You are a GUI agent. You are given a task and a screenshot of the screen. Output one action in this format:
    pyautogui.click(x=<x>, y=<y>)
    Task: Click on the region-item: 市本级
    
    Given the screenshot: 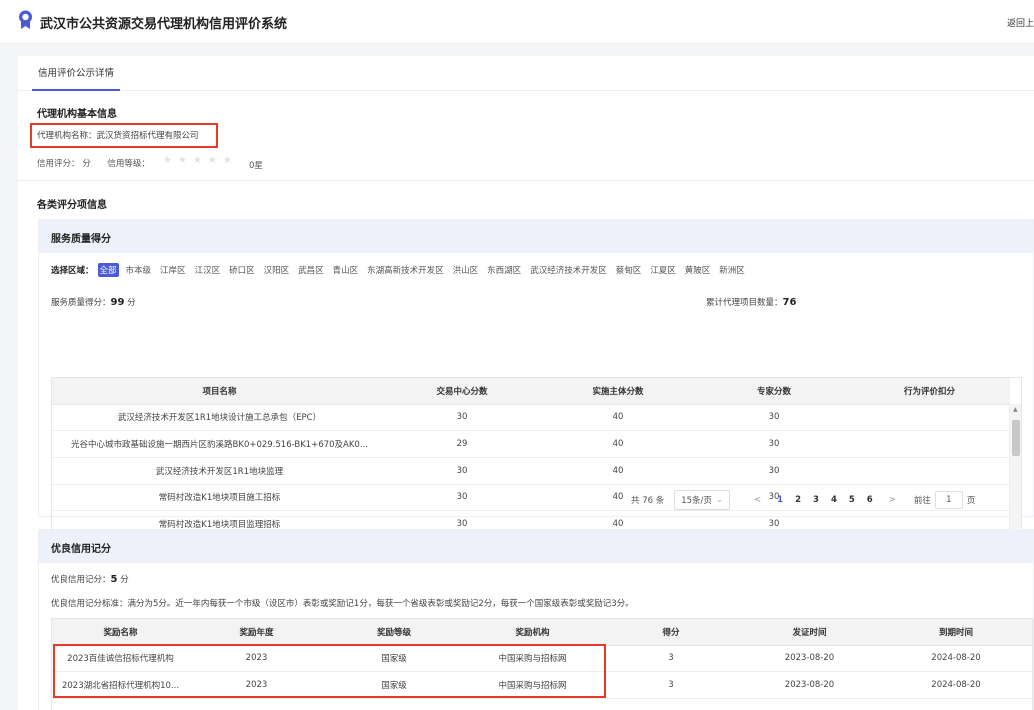 What is the action you would take?
    pyautogui.click(x=139, y=270)
    